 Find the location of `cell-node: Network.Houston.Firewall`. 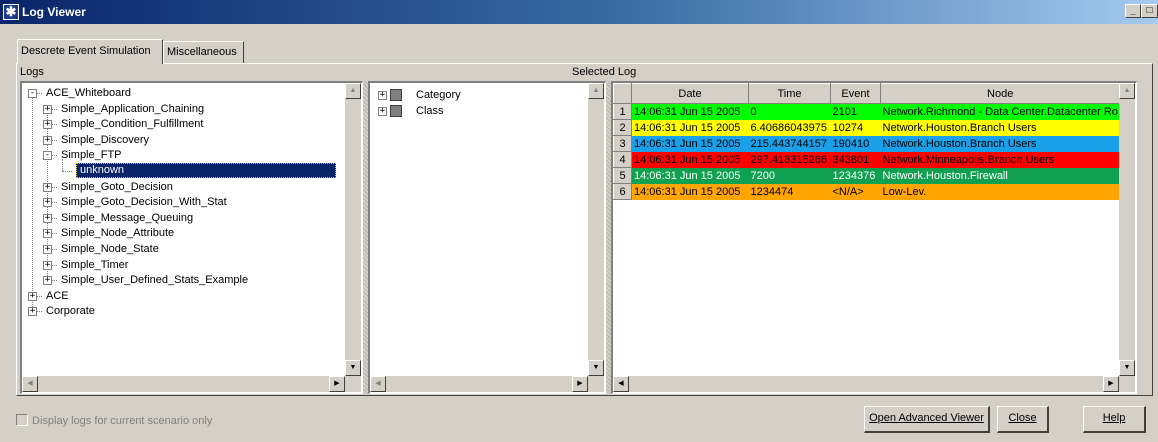

cell-node: Network.Houston.Firewall is located at coordinates (1000, 175).